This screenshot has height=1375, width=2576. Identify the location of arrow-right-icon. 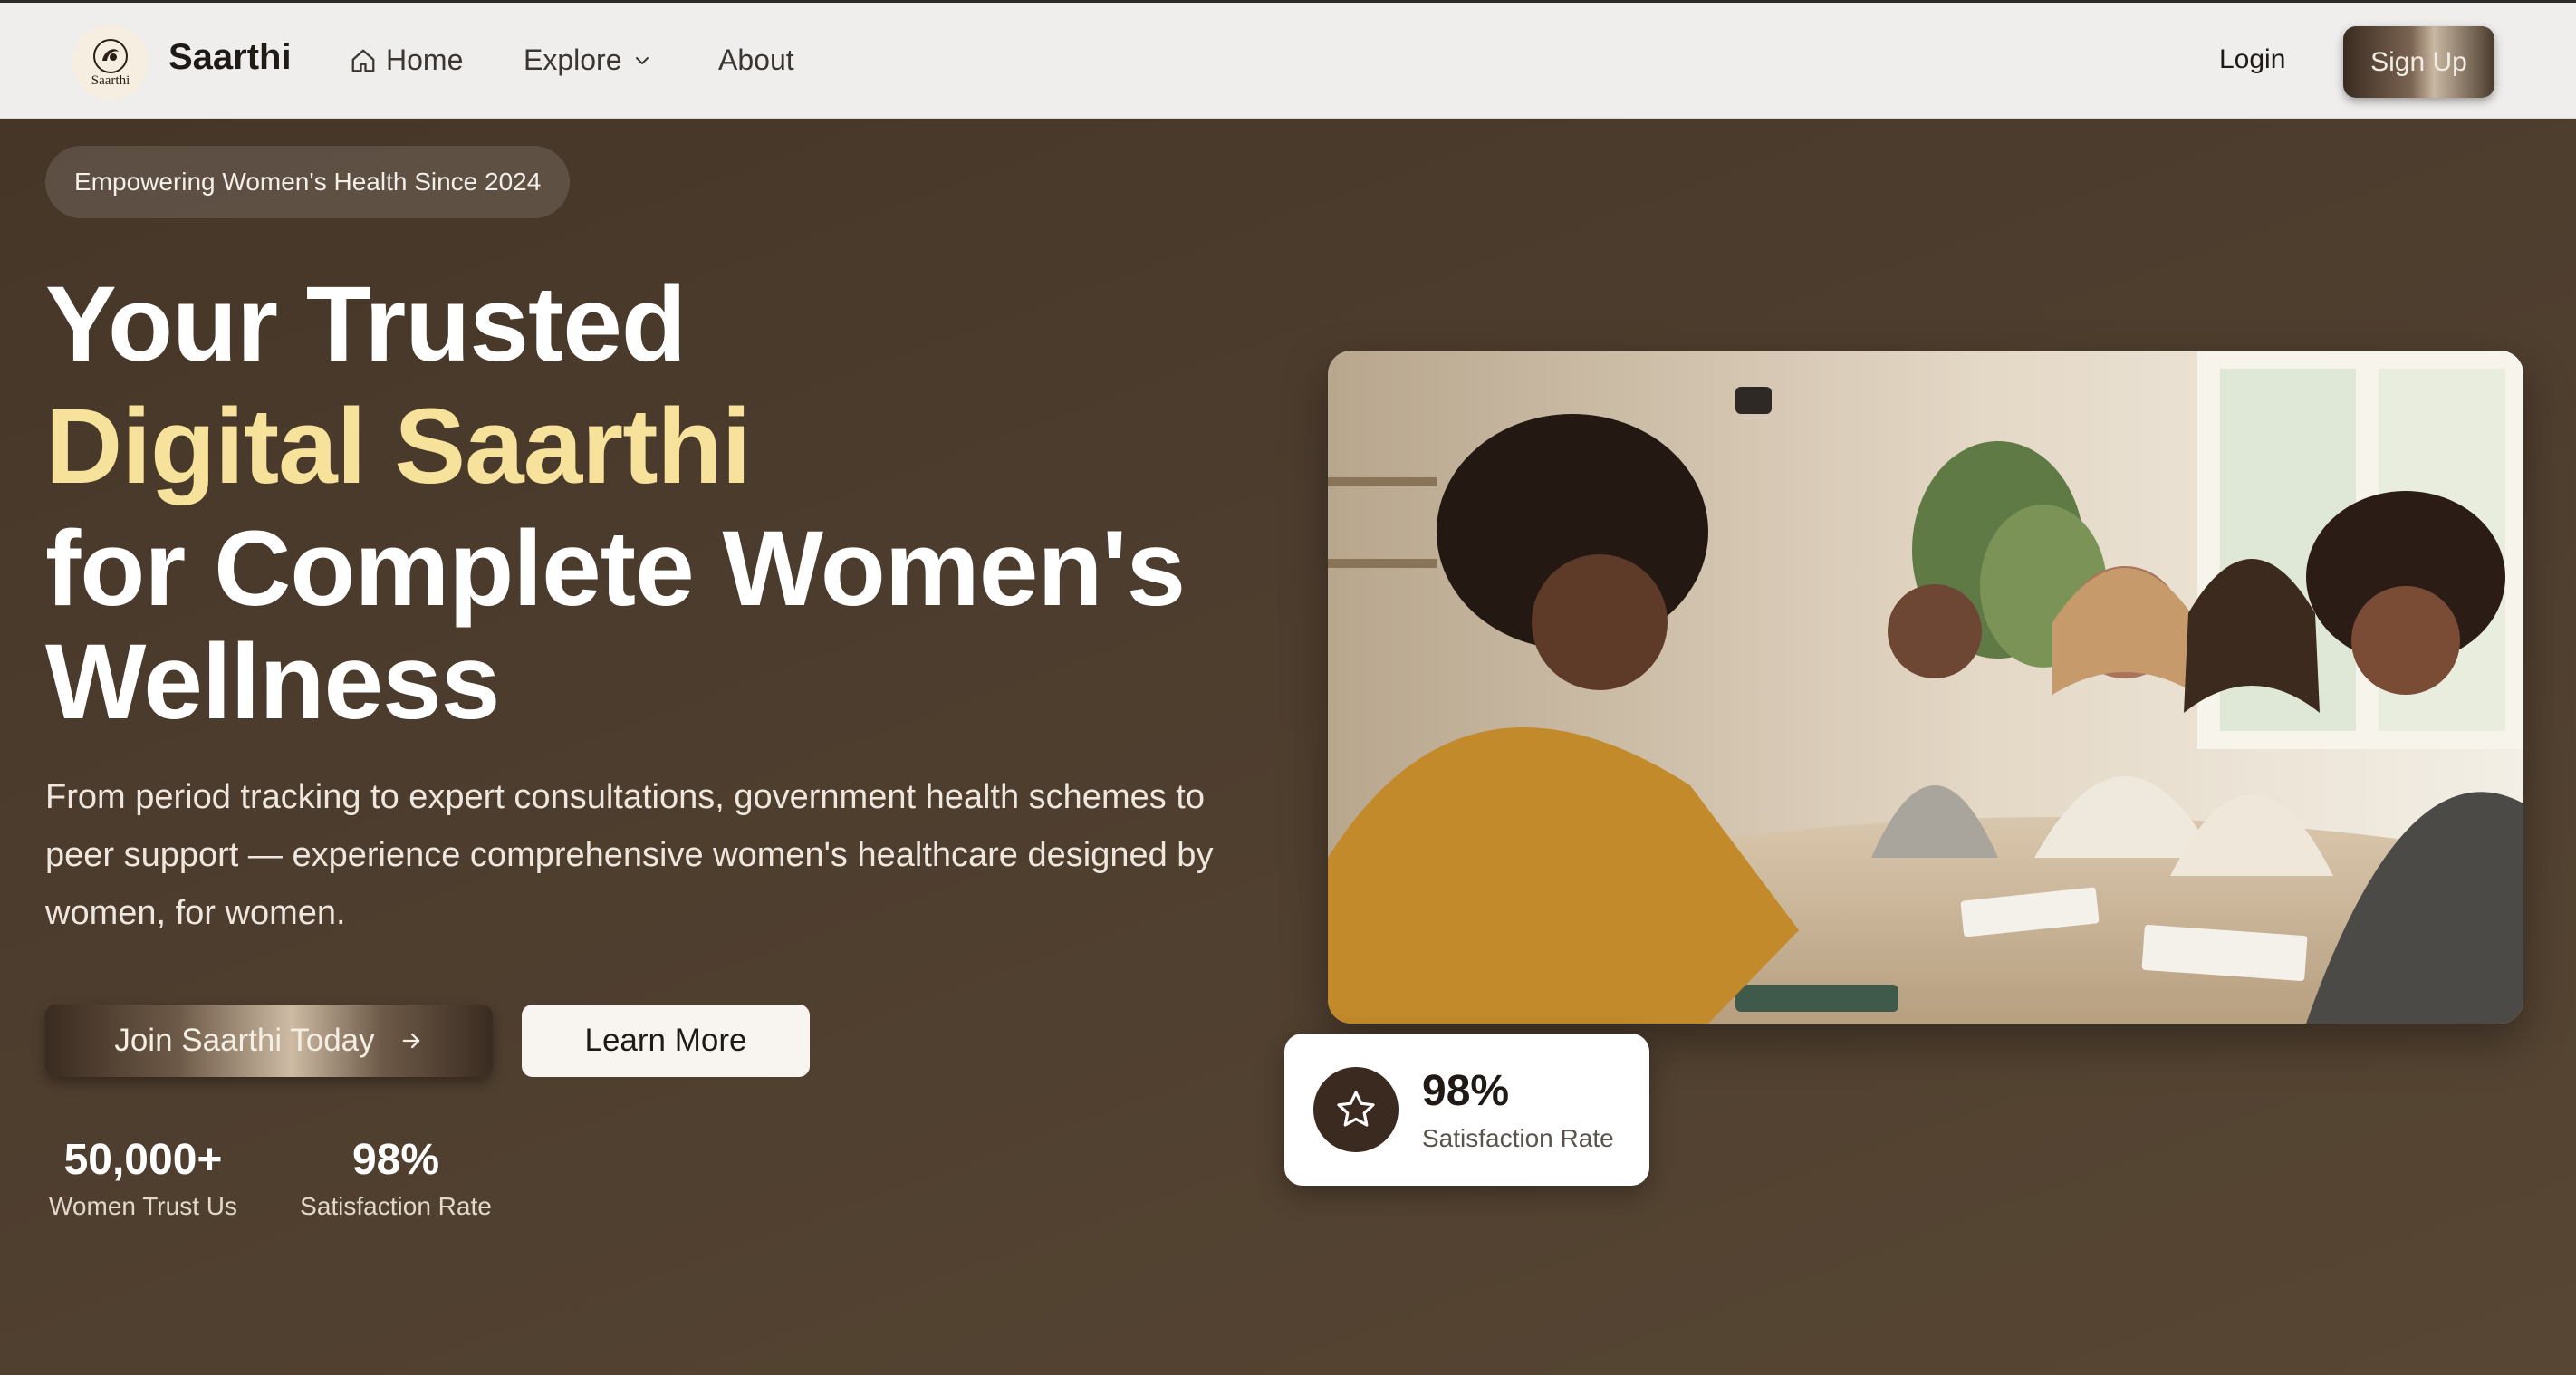
(410, 1041).